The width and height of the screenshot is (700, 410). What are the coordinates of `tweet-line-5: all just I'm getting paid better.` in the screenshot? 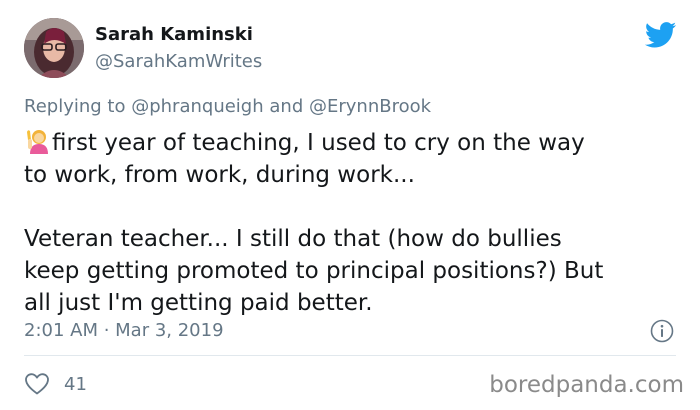 It's located at (198, 303).